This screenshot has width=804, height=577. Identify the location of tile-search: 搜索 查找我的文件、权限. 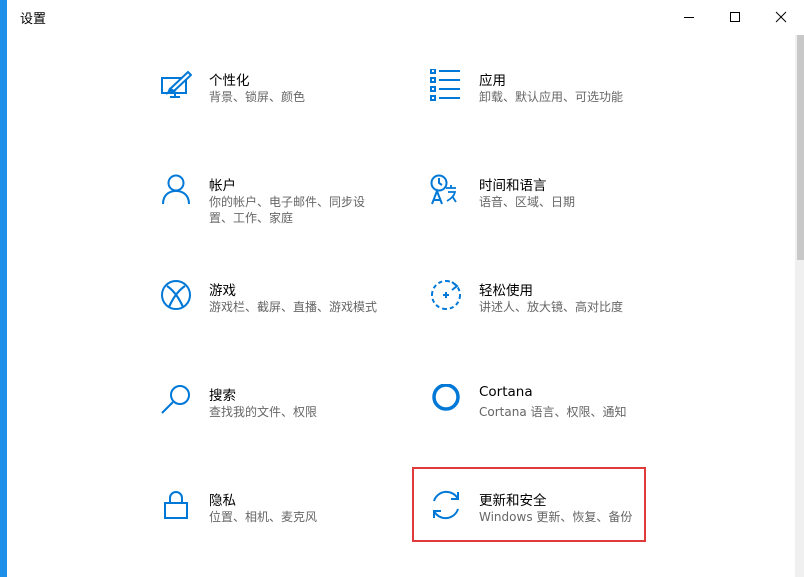
(280, 419).